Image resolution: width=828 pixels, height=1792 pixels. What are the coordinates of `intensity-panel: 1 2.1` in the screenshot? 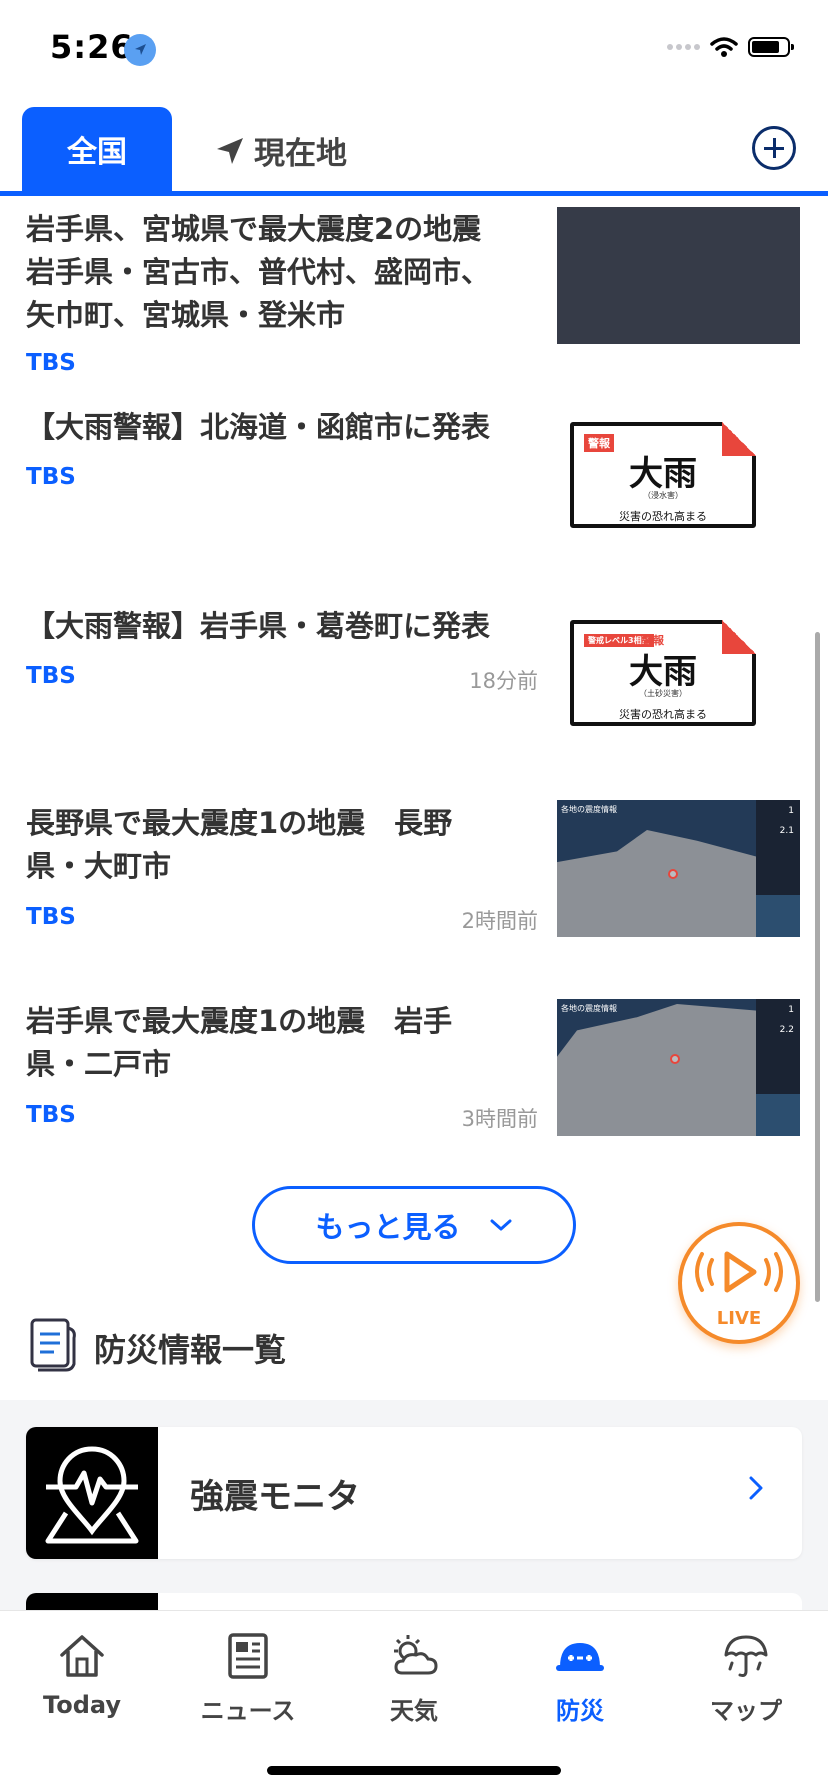 It's located at (778, 847).